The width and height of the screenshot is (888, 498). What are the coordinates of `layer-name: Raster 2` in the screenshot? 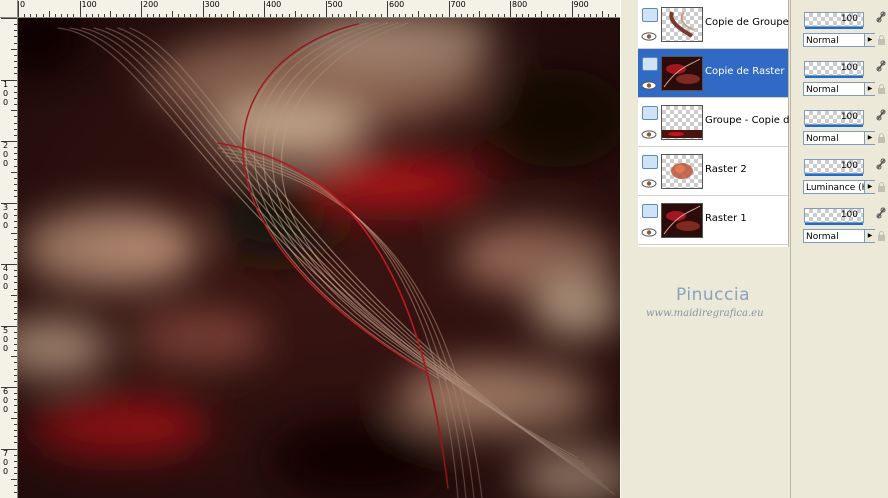 It's located at (726, 169).